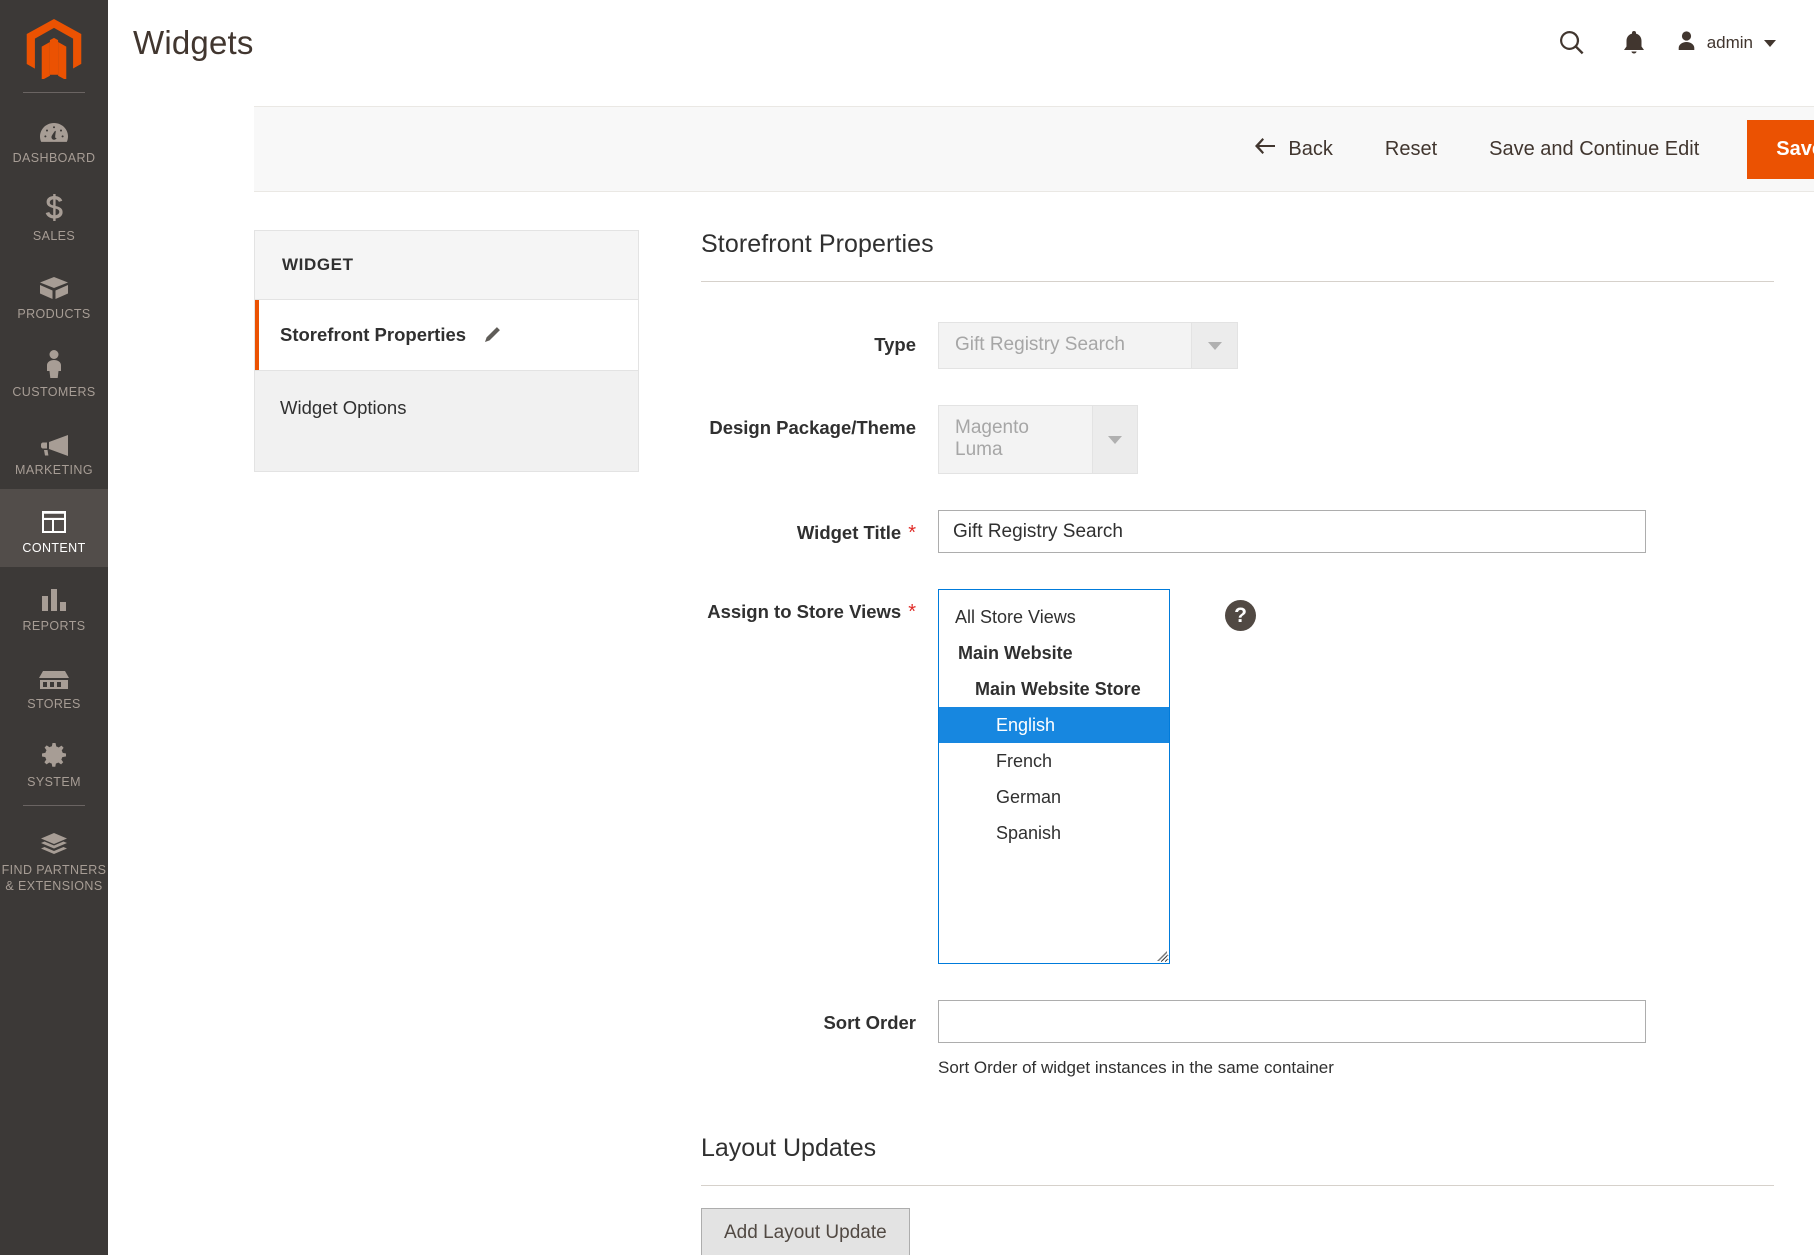  What do you see at coordinates (1292, 1021) in the screenshot?
I see `sort-order-input` at bounding box center [1292, 1021].